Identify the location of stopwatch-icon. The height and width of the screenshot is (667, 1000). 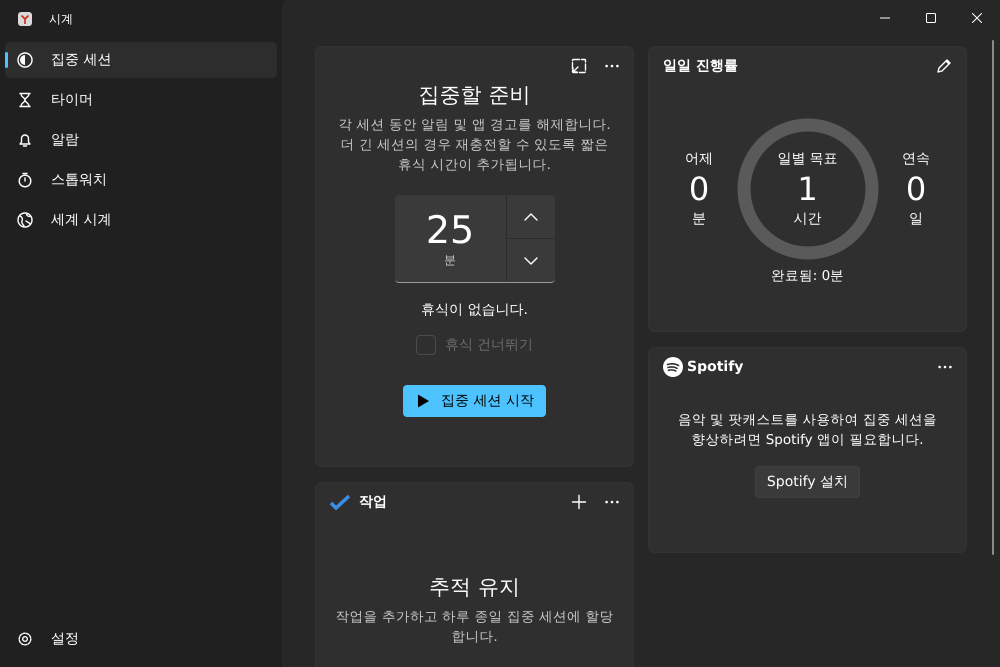
(25, 180).